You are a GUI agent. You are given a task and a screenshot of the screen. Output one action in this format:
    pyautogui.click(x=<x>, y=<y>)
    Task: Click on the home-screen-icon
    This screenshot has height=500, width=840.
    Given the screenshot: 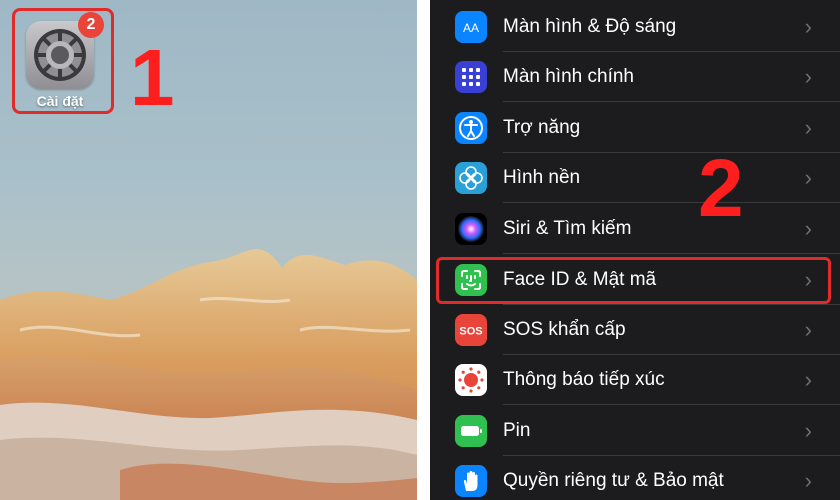 What is the action you would take?
    pyautogui.click(x=471, y=77)
    